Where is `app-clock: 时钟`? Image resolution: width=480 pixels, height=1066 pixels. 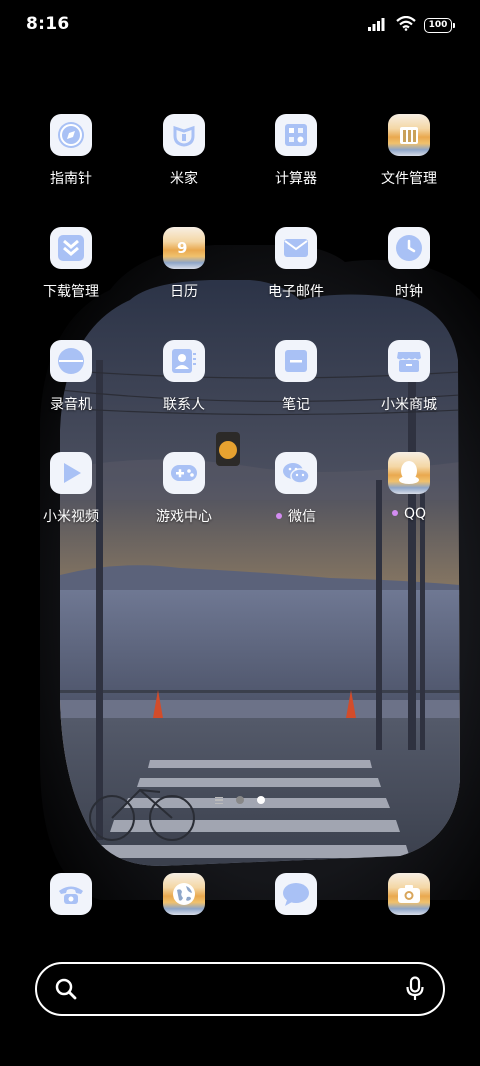
app-clock: 时钟 is located at coordinates (409, 264).